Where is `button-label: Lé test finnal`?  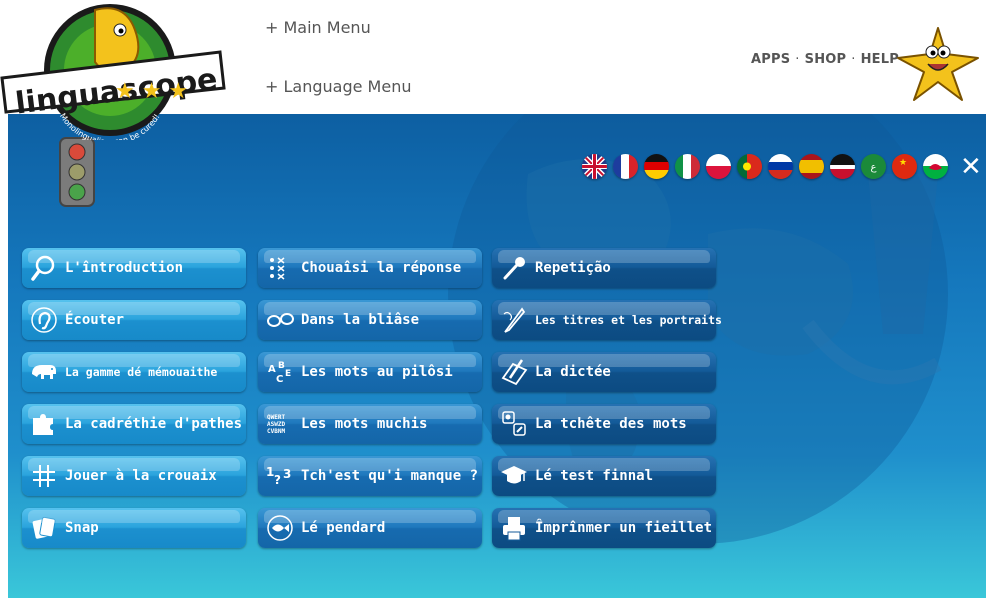 button-label: Lé test finnal is located at coordinates (594, 476).